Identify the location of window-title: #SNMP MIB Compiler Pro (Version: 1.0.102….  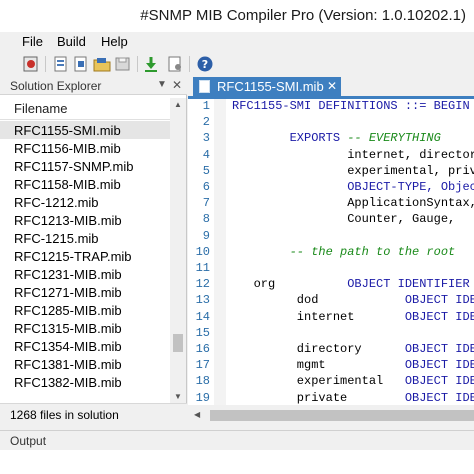
(303, 15).